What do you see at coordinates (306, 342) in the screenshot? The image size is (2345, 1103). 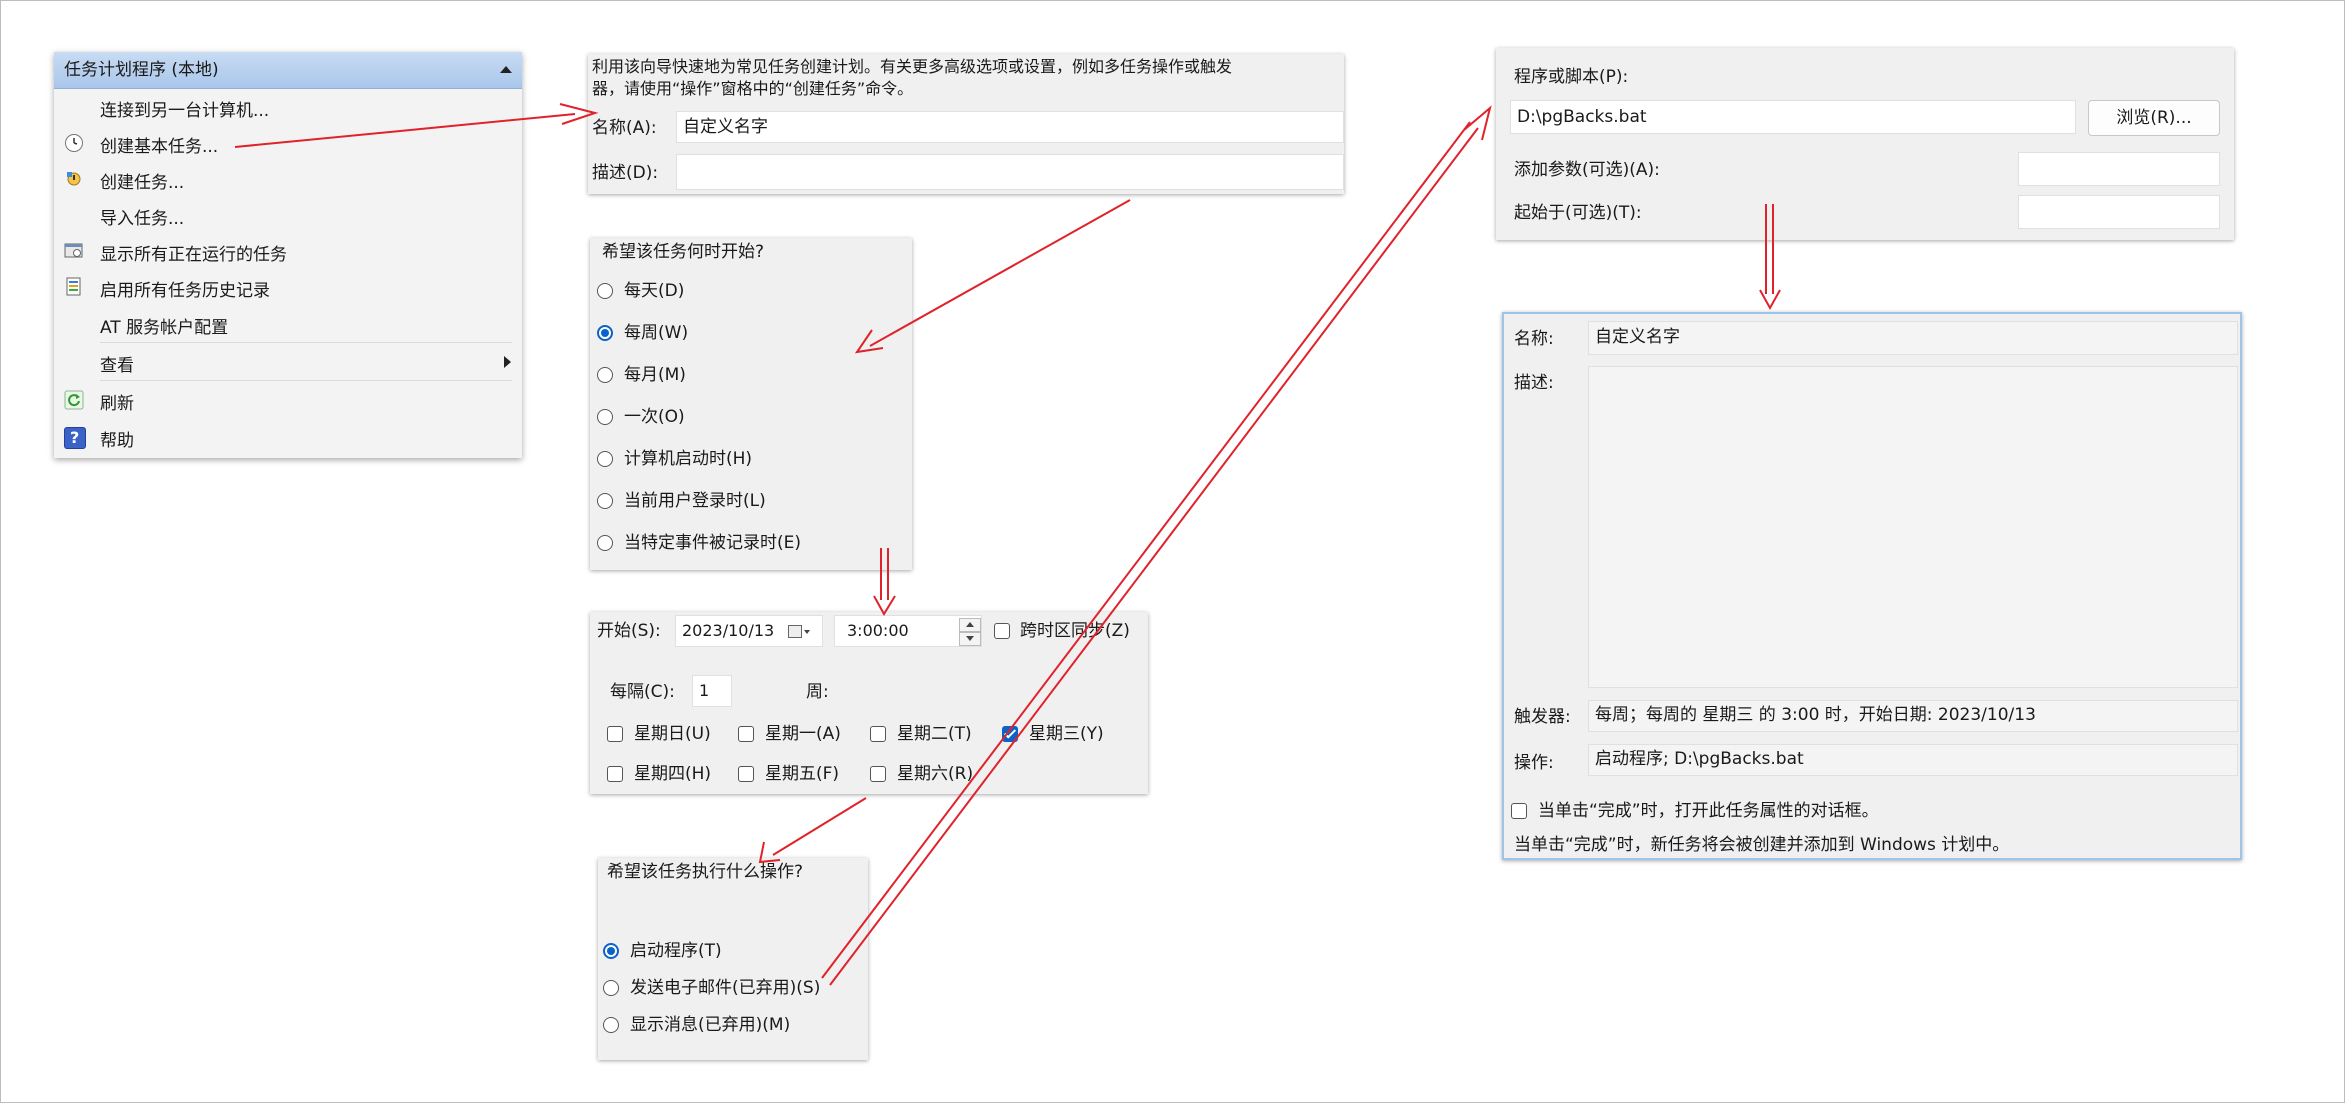 I see `menu-separator` at bounding box center [306, 342].